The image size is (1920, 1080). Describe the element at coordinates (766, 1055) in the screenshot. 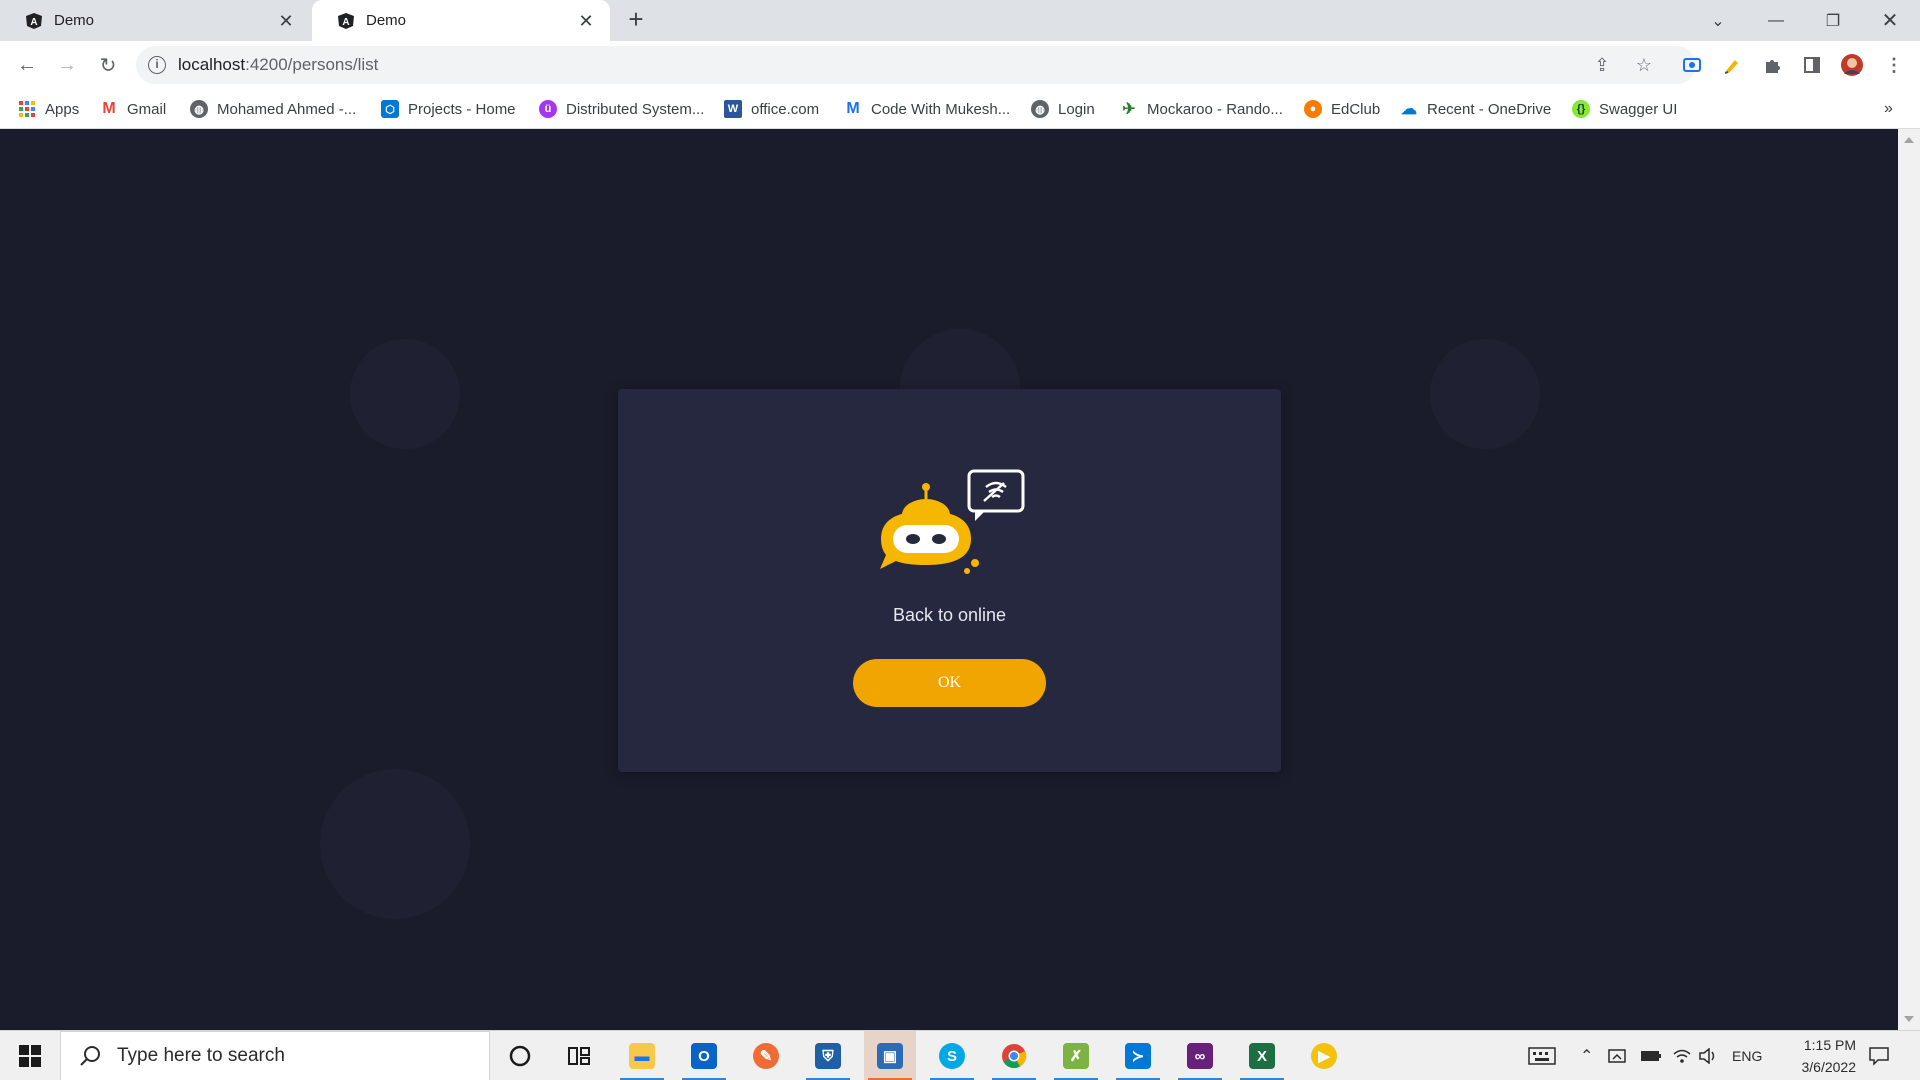

I see `postman-icon: ✎` at that location.